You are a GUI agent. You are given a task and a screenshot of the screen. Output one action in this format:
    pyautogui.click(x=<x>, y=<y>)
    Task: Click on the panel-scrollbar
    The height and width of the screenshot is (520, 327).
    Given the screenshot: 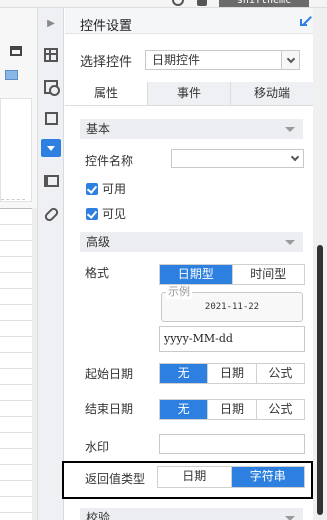 What is the action you would take?
    pyautogui.click(x=320, y=380)
    